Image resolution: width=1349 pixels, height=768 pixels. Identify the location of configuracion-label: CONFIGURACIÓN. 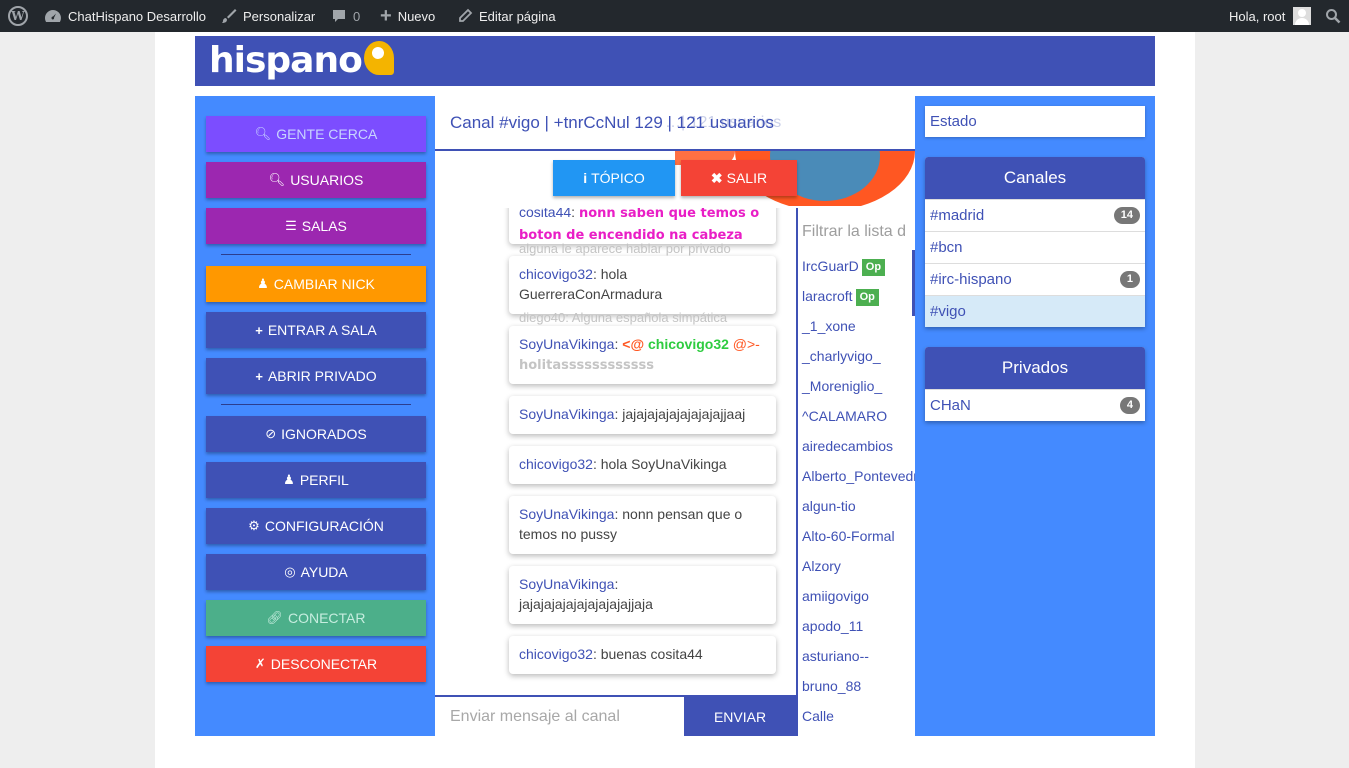
(324, 526).